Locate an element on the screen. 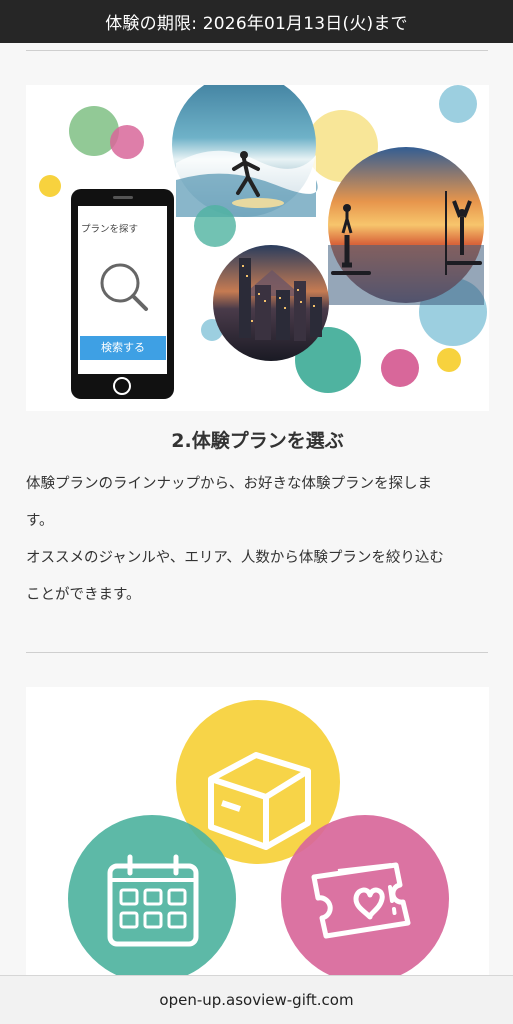 The width and height of the screenshot is (513, 1024). bubble-pink-bottom is located at coordinates (400, 368).